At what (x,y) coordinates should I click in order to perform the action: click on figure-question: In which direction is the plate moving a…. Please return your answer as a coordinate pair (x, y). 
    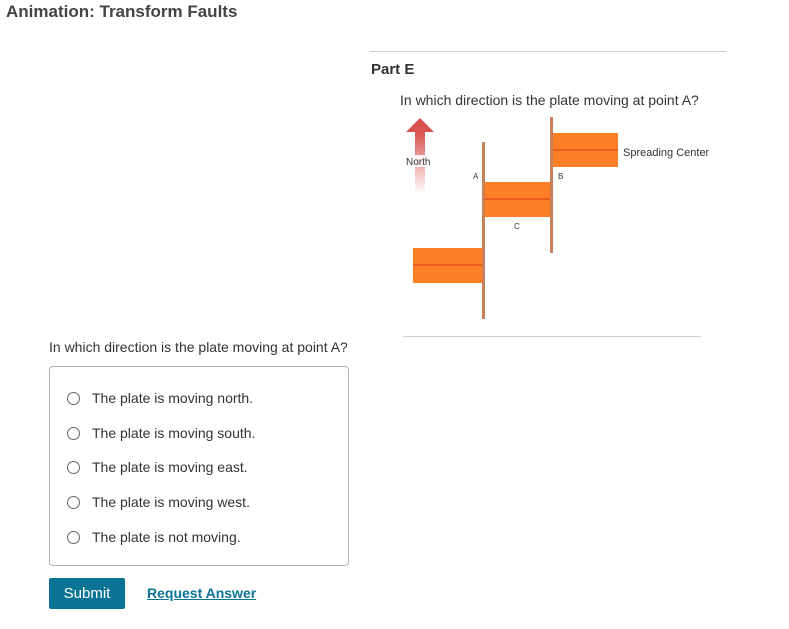
    Looking at the image, I should click on (549, 100).